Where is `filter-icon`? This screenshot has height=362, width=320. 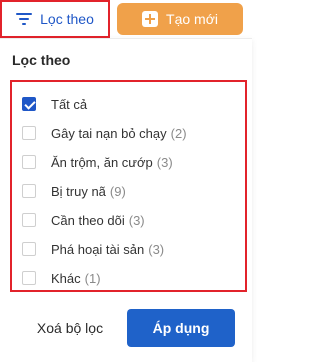 filter-icon is located at coordinates (24, 19).